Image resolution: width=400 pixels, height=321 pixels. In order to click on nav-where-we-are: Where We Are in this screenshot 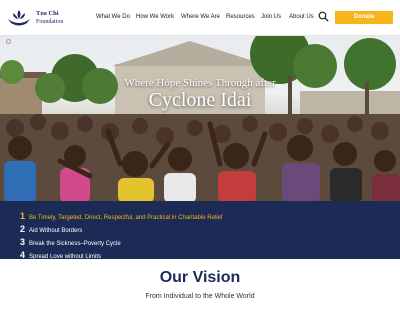, I will do `click(200, 17)`.